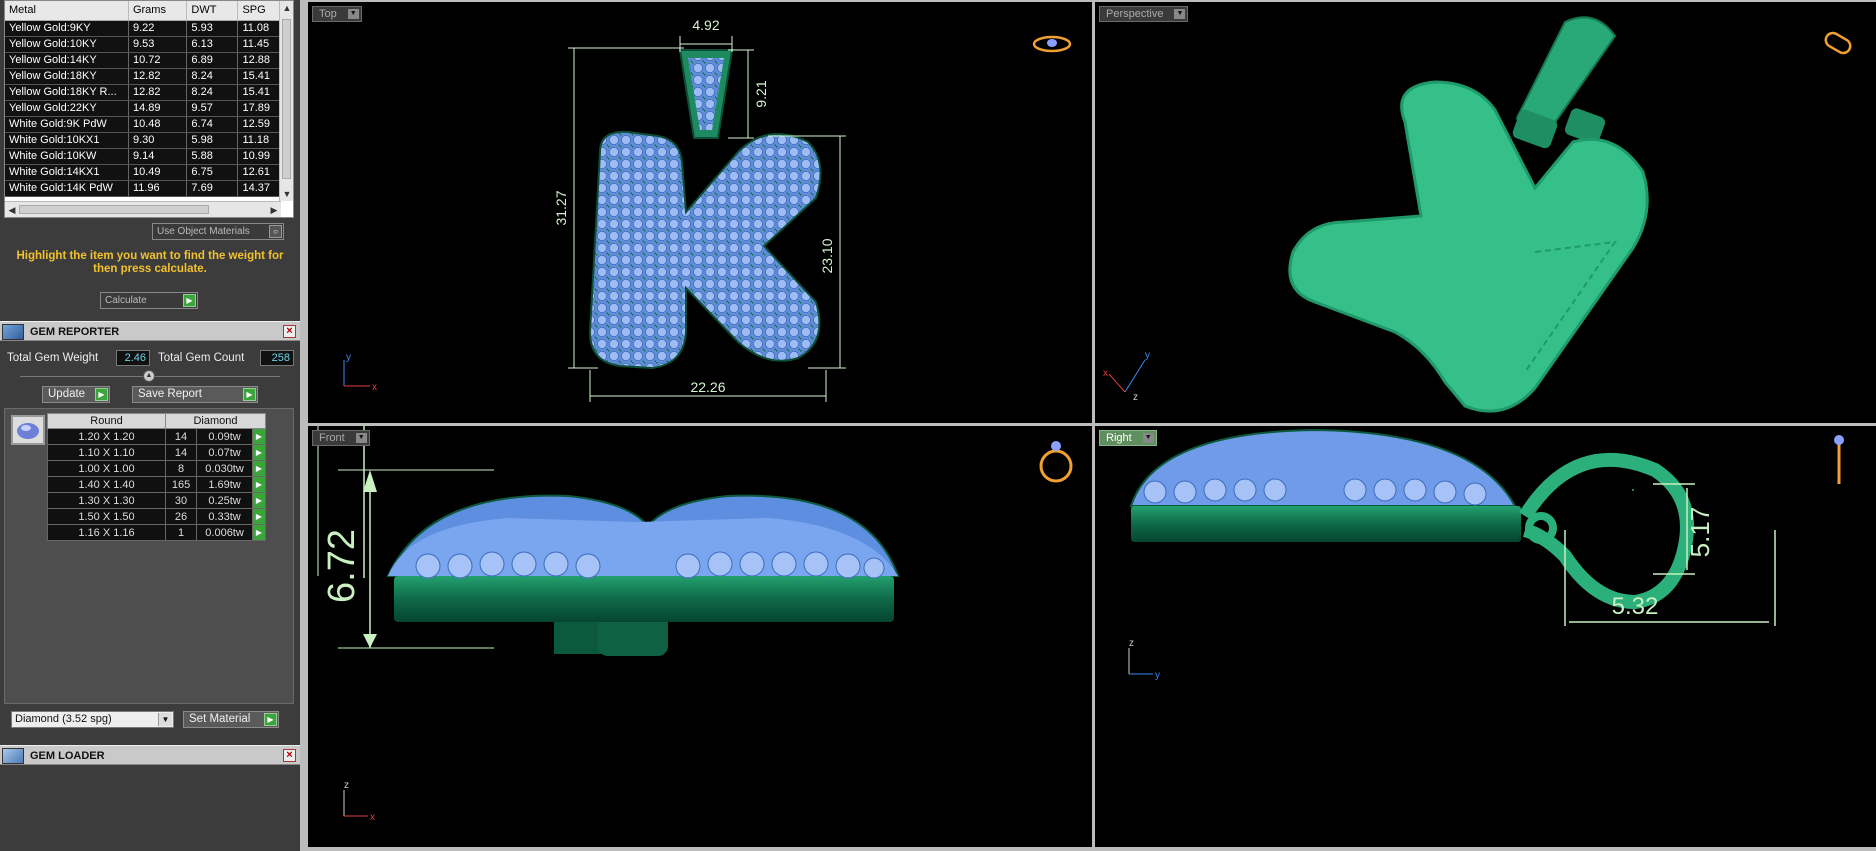 The width and height of the screenshot is (1876, 851). What do you see at coordinates (150, 755) in the screenshot?
I see `gem-loader-header: GEM LOADER ×` at bounding box center [150, 755].